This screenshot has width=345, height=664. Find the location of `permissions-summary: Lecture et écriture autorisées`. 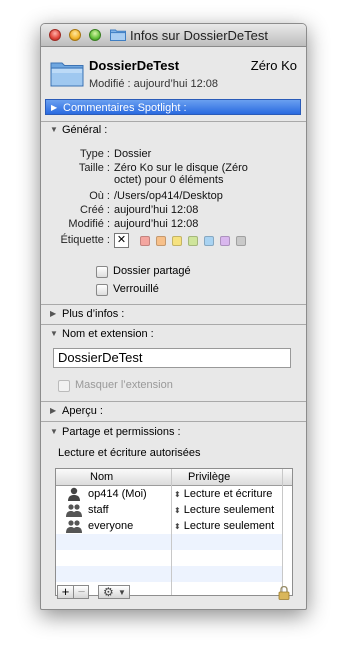

permissions-summary: Lecture et écriture autorisées is located at coordinates (129, 453).